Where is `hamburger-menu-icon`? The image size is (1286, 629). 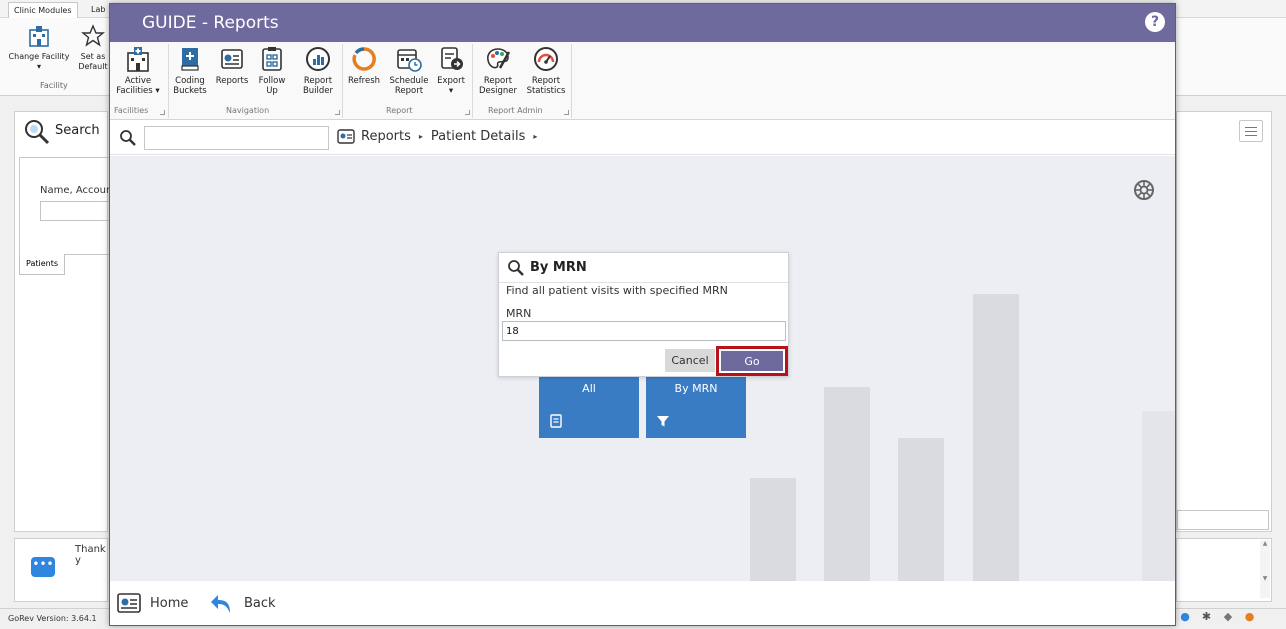 hamburger-menu-icon is located at coordinates (1251, 131).